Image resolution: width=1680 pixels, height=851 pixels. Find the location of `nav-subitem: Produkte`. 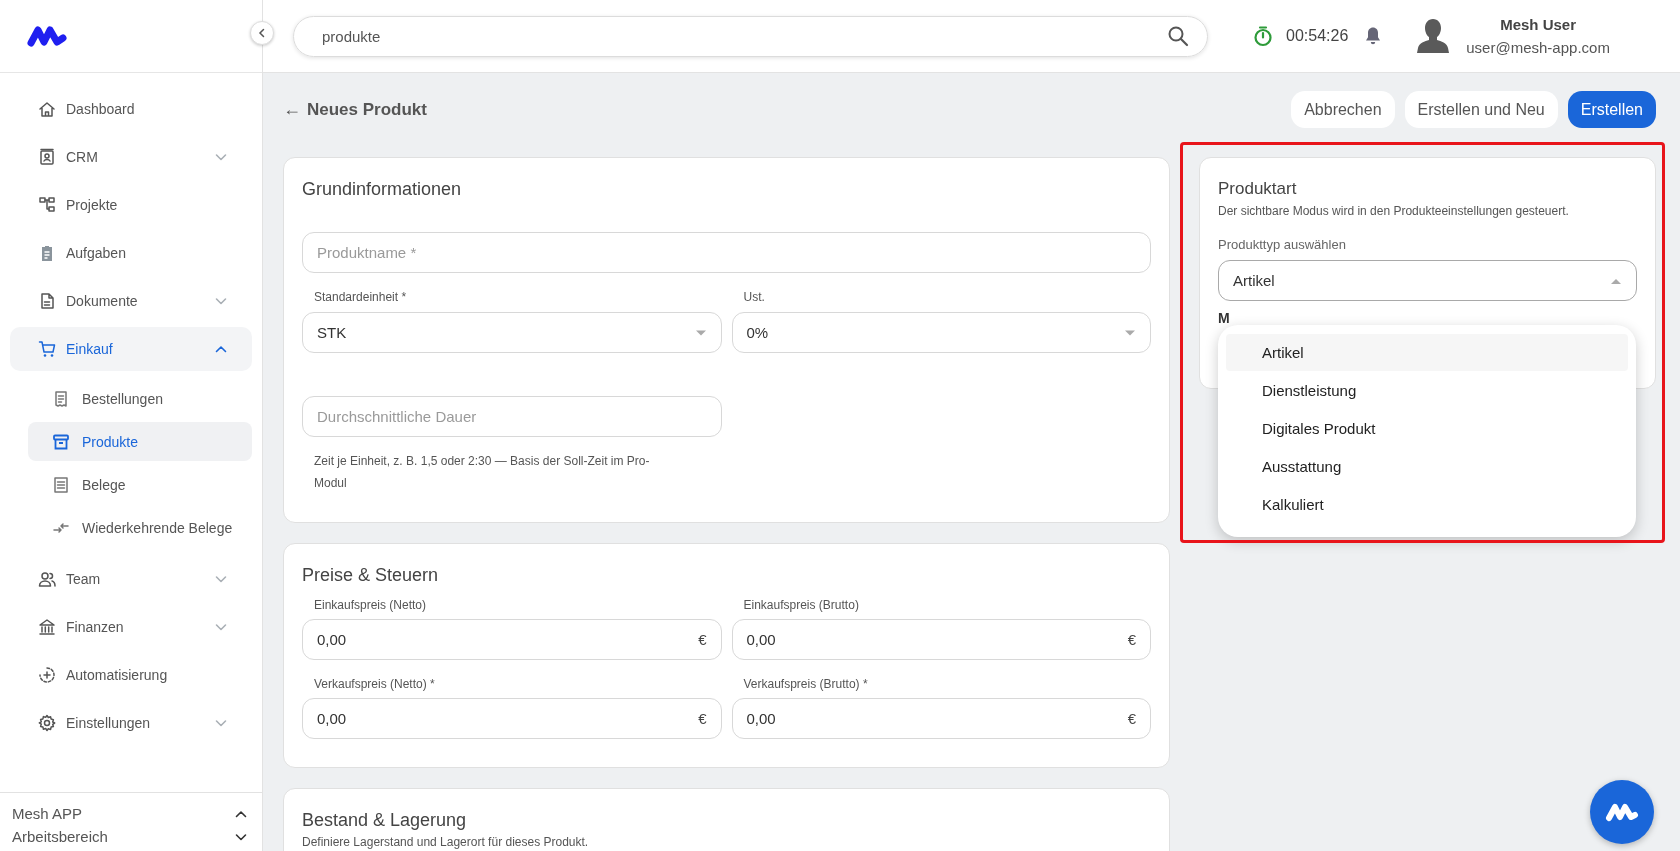

nav-subitem: Produkte is located at coordinates (140, 441).